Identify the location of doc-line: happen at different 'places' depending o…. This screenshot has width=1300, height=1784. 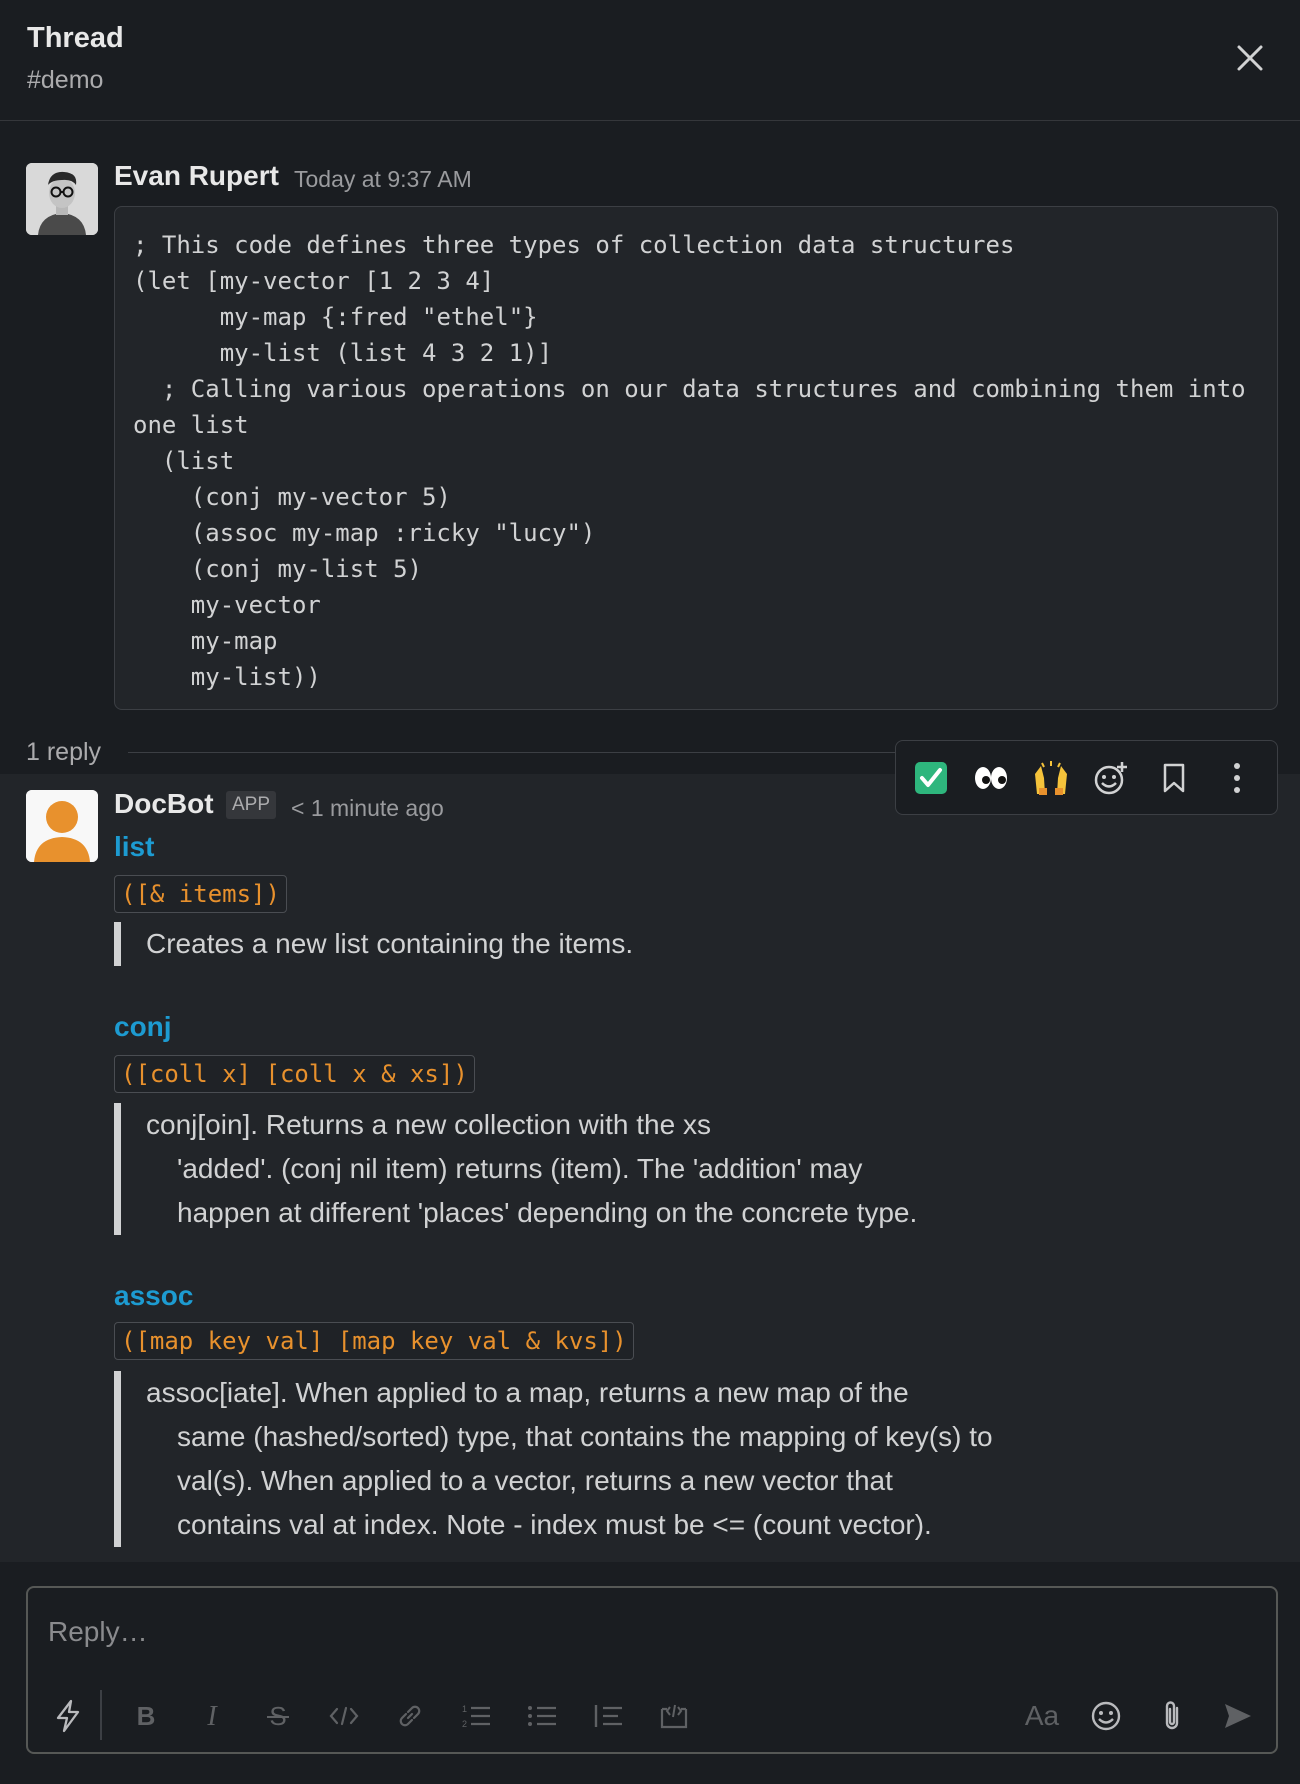
(547, 1212).